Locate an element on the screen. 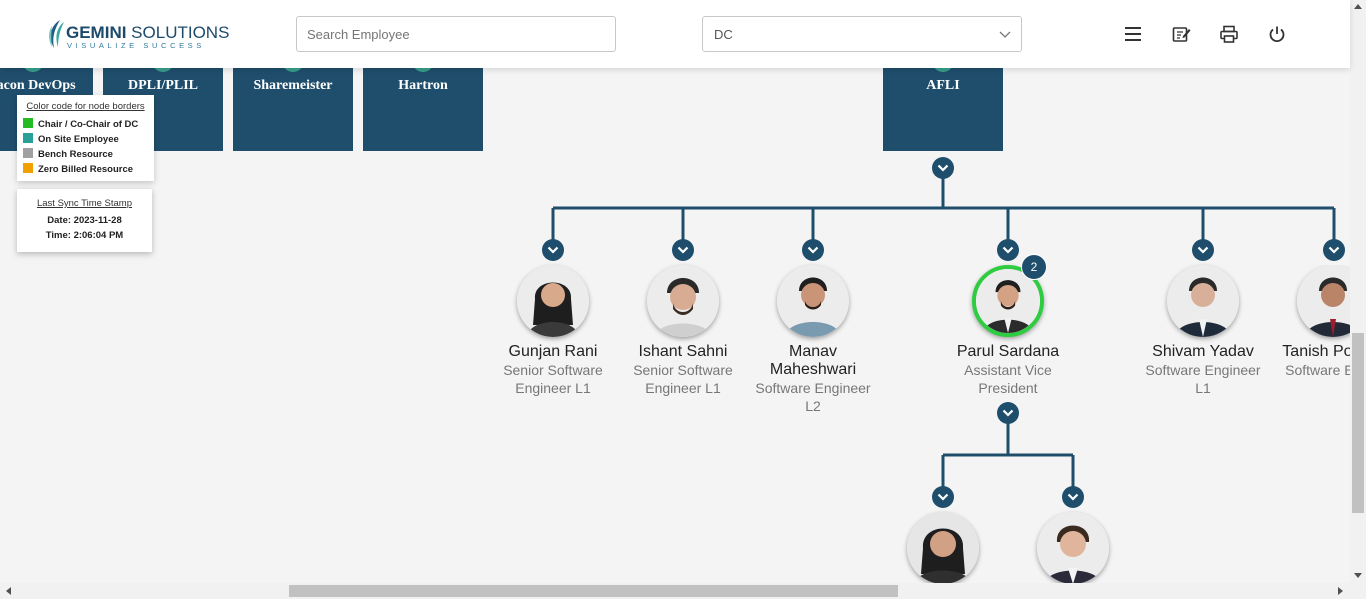  employee-name: Gunjan Rani is located at coordinates (553, 351).